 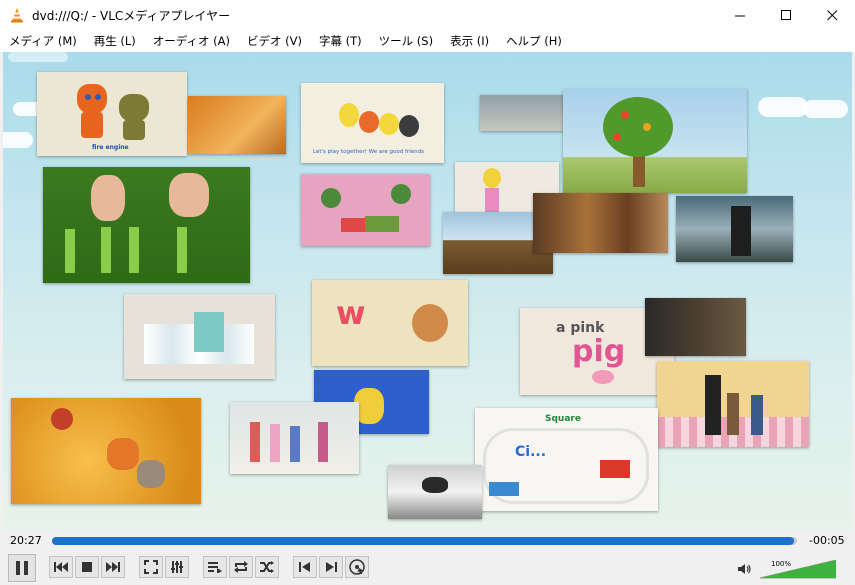 I want to click on thumbnail-tree, so click(x=655, y=141).